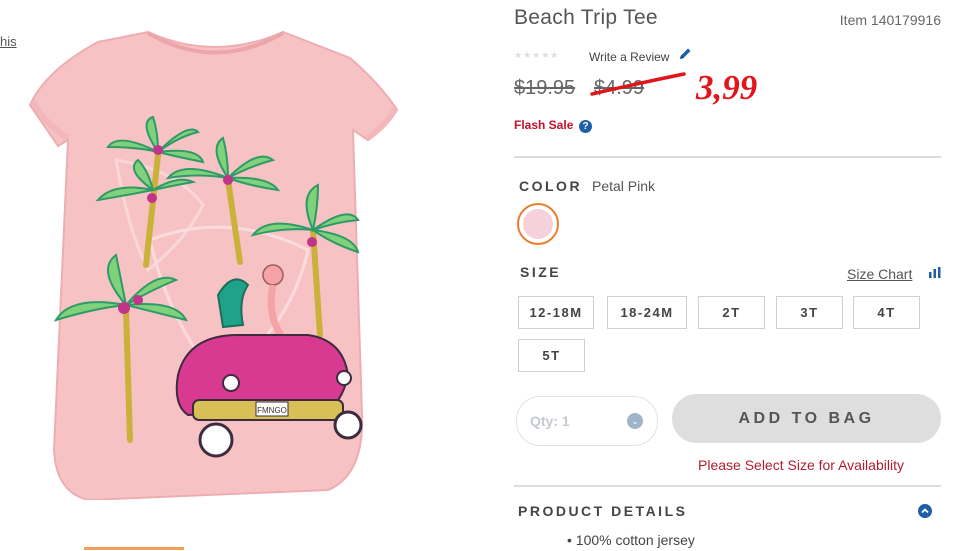  What do you see at coordinates (272, 410) in the screenshot?
I see `license-plate-text: FMNGO` at bounding box center [272, 410].